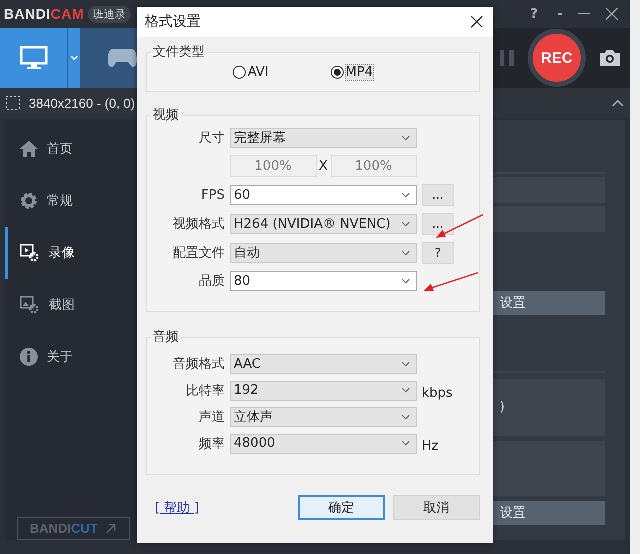  What do you see at coordinates (177, 507) in the screenshot?
I see `help-link: [ 帮助 ]` at bounding box center [177, 507].